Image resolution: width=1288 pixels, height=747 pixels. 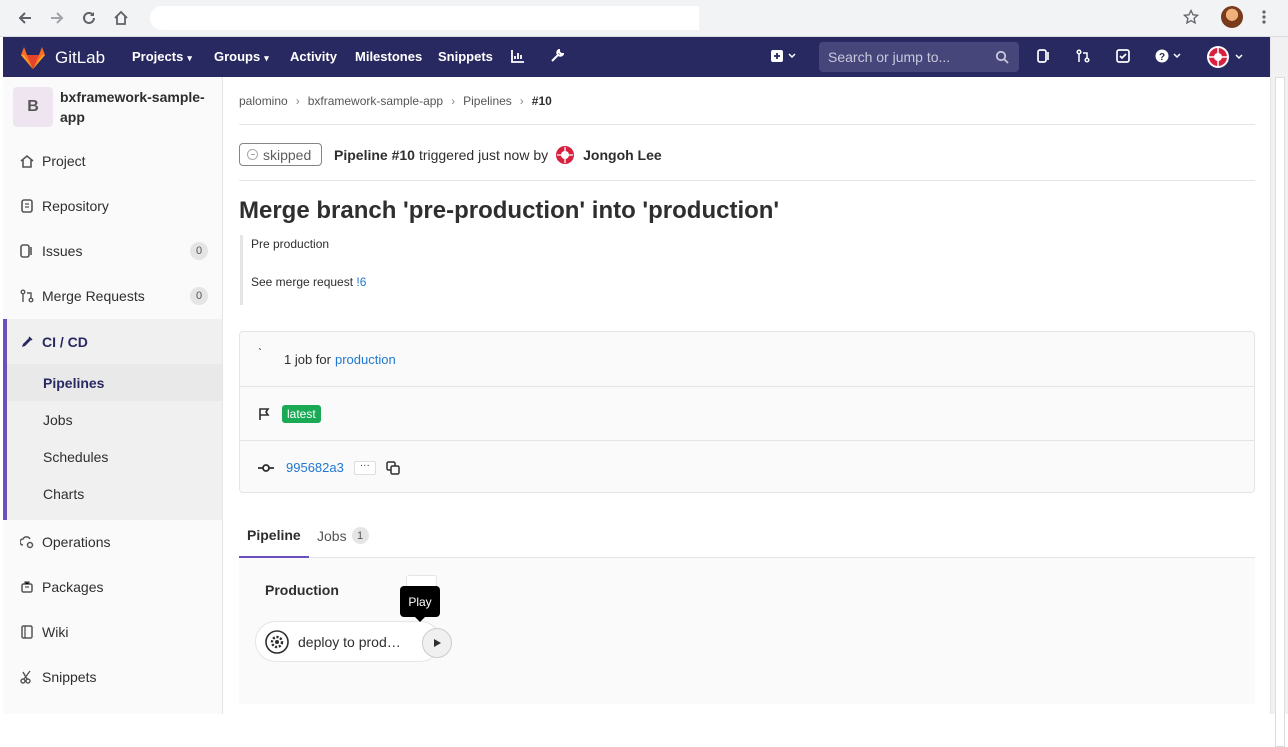 What do you see at coordinates (487, 101) in the screenshot?
I see `breadcrumb-pipelines: Pipelines` at bounding box center [487, 101].